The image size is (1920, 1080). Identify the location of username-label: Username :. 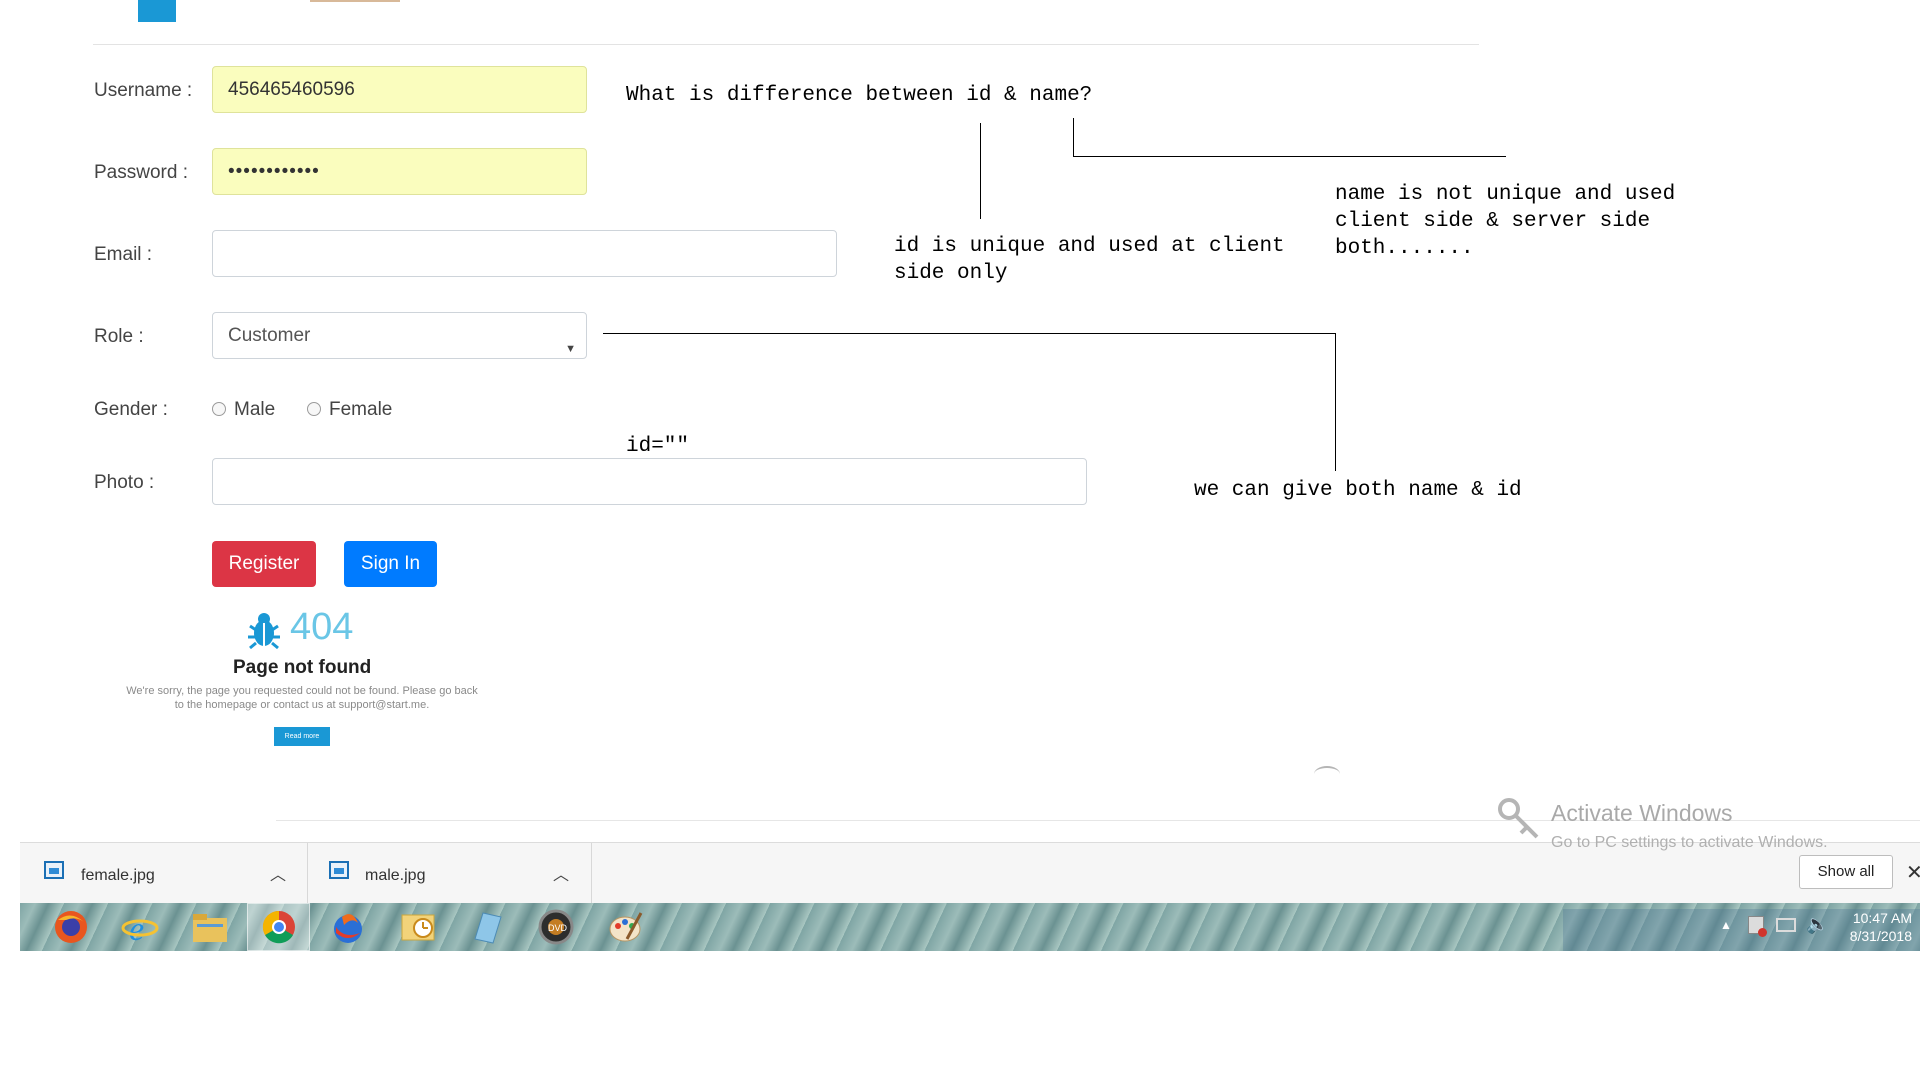
(143, 90).